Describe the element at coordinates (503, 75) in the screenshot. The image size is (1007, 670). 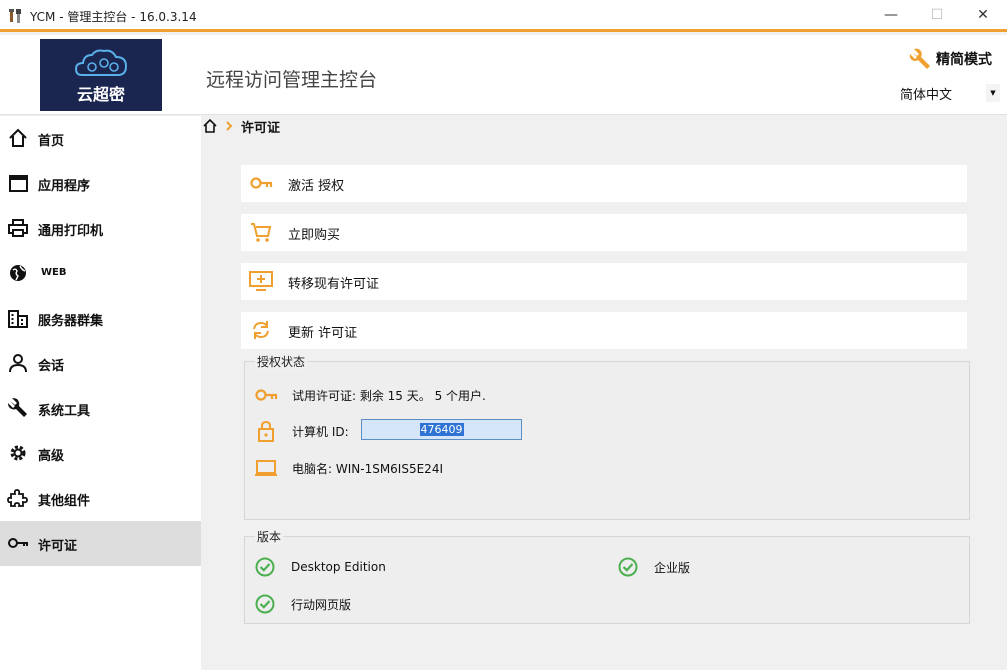
I see `header: 云超密 远程访问管理主控台 精简模式 简体中文 ▼` at that location.